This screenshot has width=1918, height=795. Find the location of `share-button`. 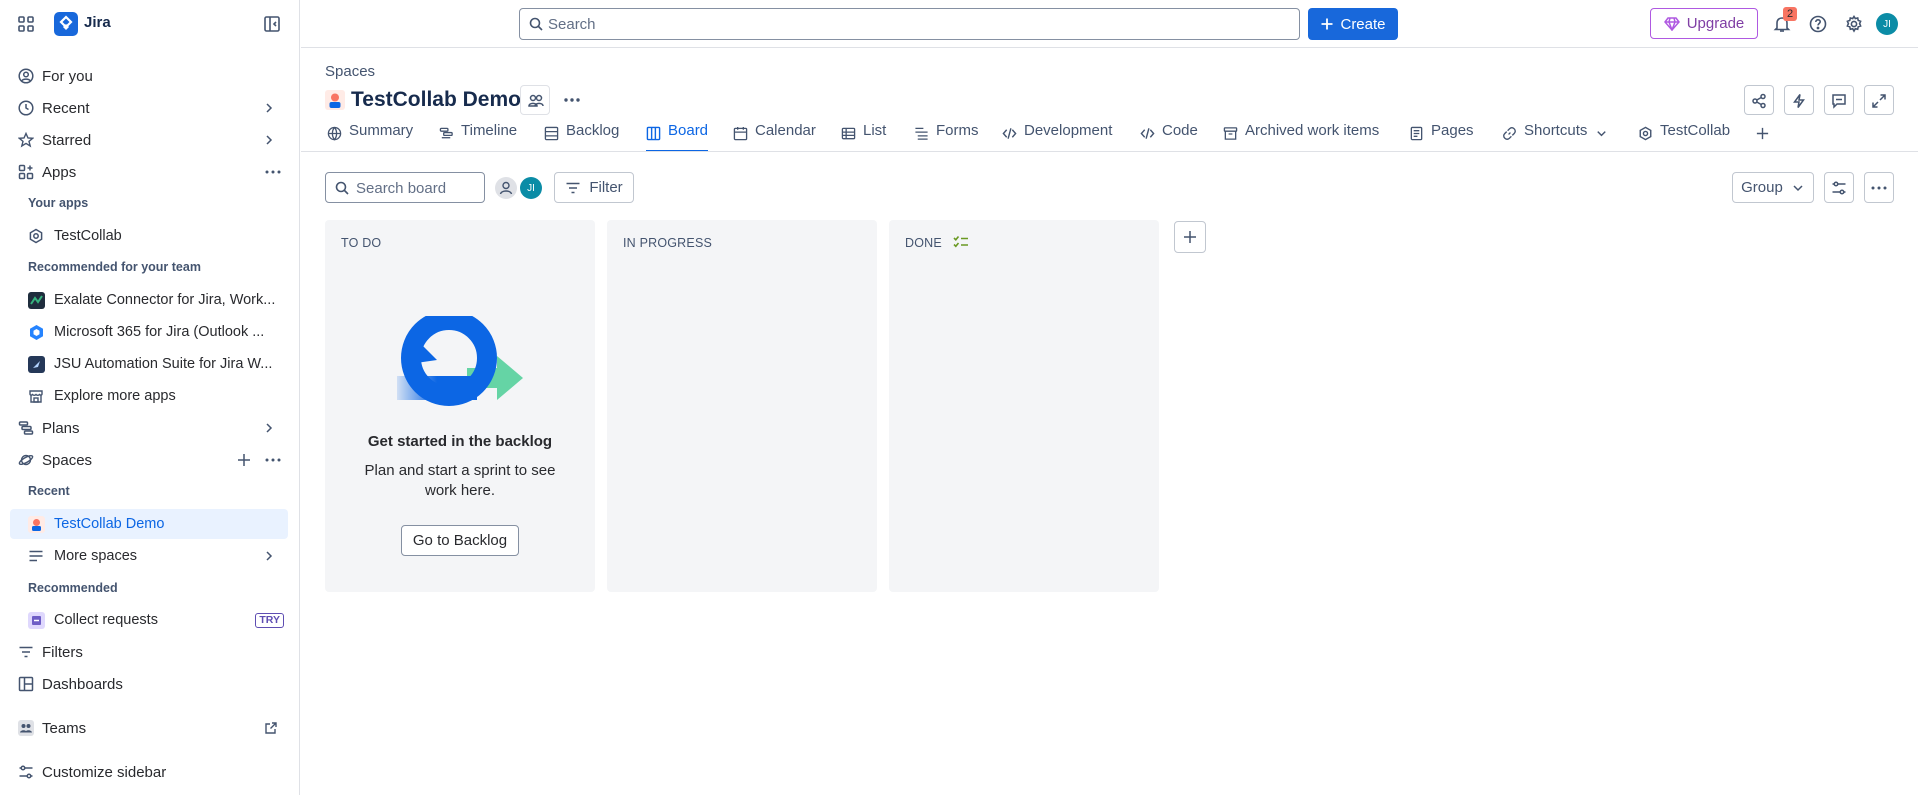

share-button is located at coordinates (1759, 100).